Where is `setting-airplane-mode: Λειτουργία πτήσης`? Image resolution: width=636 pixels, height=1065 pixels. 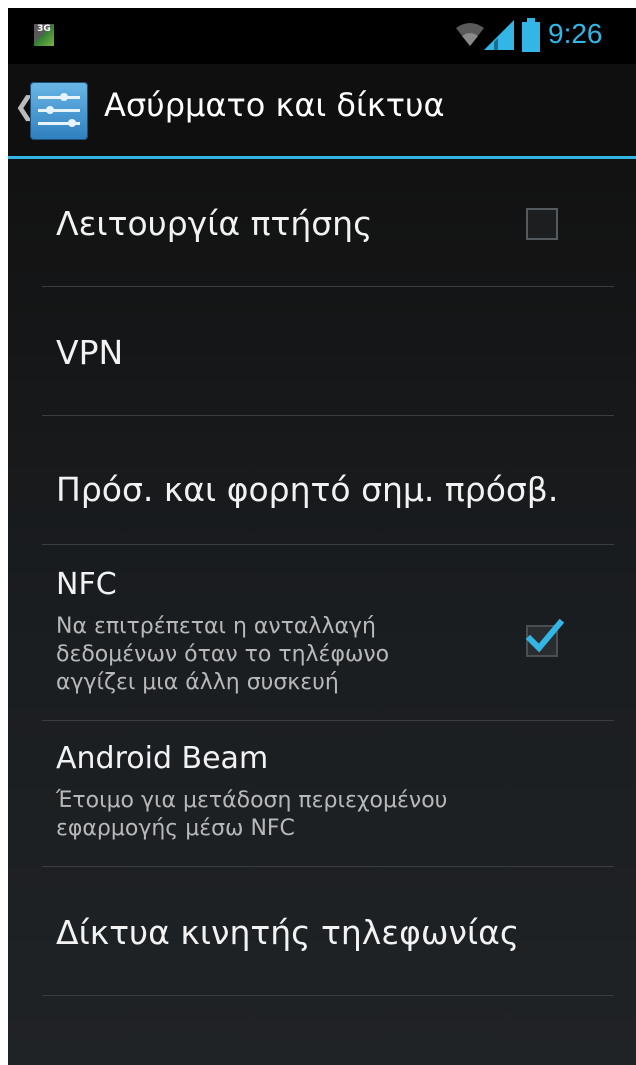
setting-airplane-mode: Λειτουργία πτήσης is located at coordinates (328, 222).